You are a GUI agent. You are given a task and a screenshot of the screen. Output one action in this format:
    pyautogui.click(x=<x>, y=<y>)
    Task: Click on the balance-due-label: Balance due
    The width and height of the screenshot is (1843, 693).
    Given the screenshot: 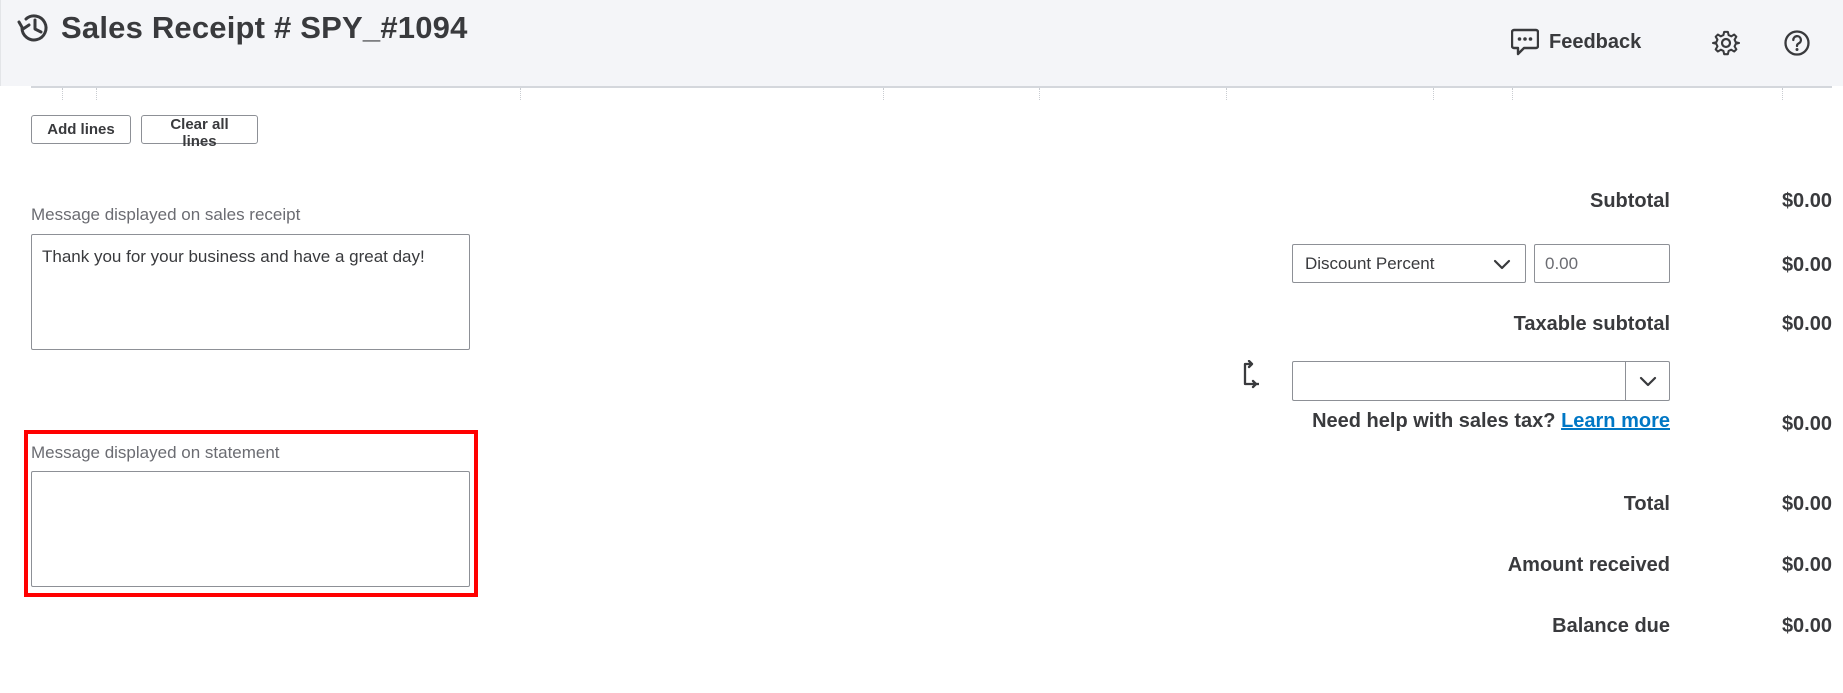 What is the action you would take?
    pyautogui.click(x=1611, y=626)
    